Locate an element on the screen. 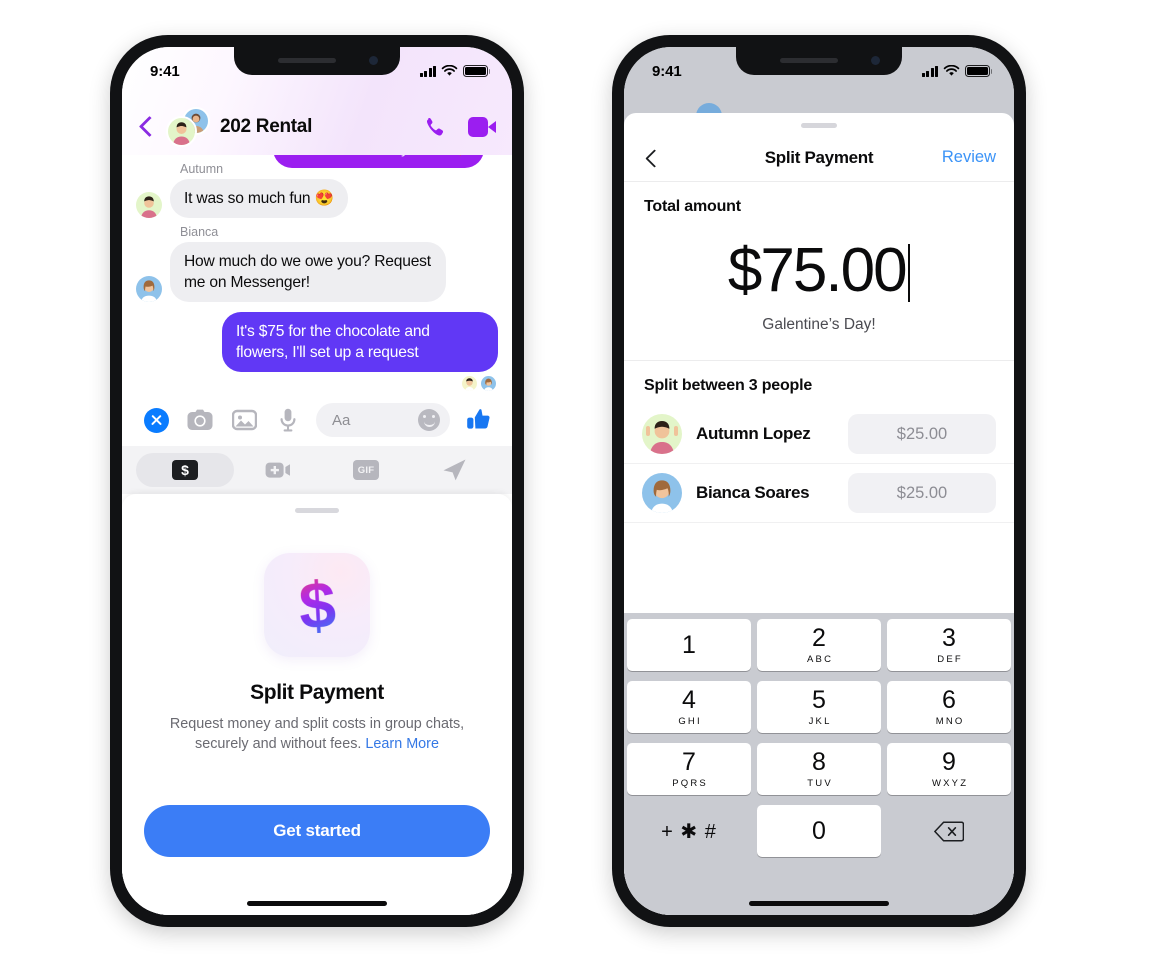 The height and width of the screenshot is (964, 1166). video-camera-icon is located at coordinates (482, 127).